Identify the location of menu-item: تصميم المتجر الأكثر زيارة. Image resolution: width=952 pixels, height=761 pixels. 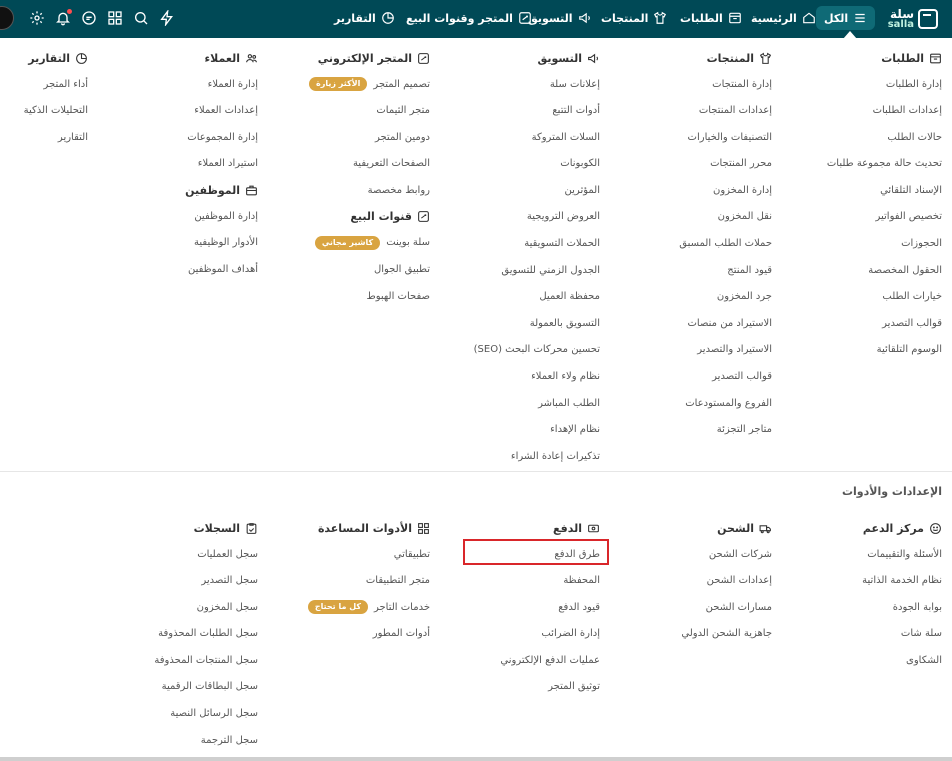
(365, 84).